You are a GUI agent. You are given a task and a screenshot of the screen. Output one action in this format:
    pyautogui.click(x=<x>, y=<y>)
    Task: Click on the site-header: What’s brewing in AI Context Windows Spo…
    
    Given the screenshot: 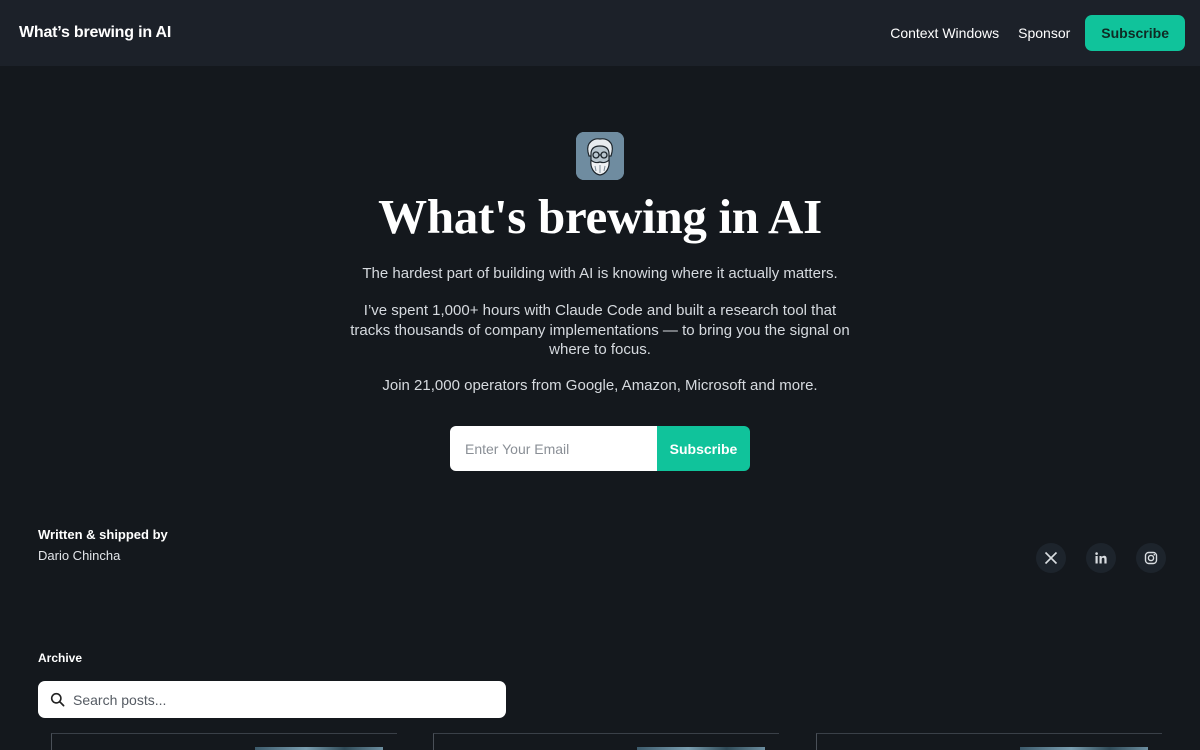 What is the action you would take?
    pyautogui.click(x=600, y=33)
    